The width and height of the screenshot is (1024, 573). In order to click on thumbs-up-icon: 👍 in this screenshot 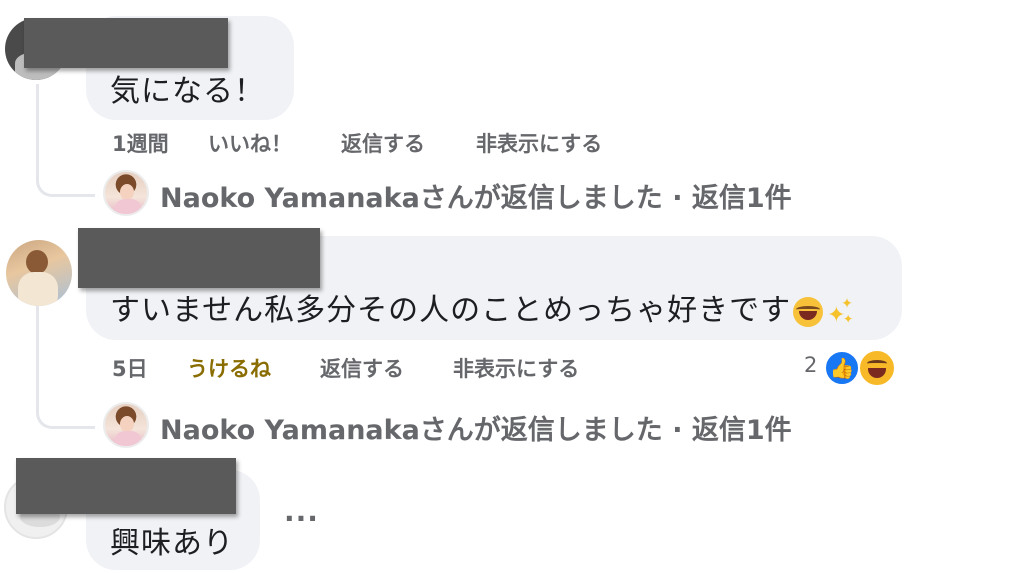, I will do `click(842, 368)`.